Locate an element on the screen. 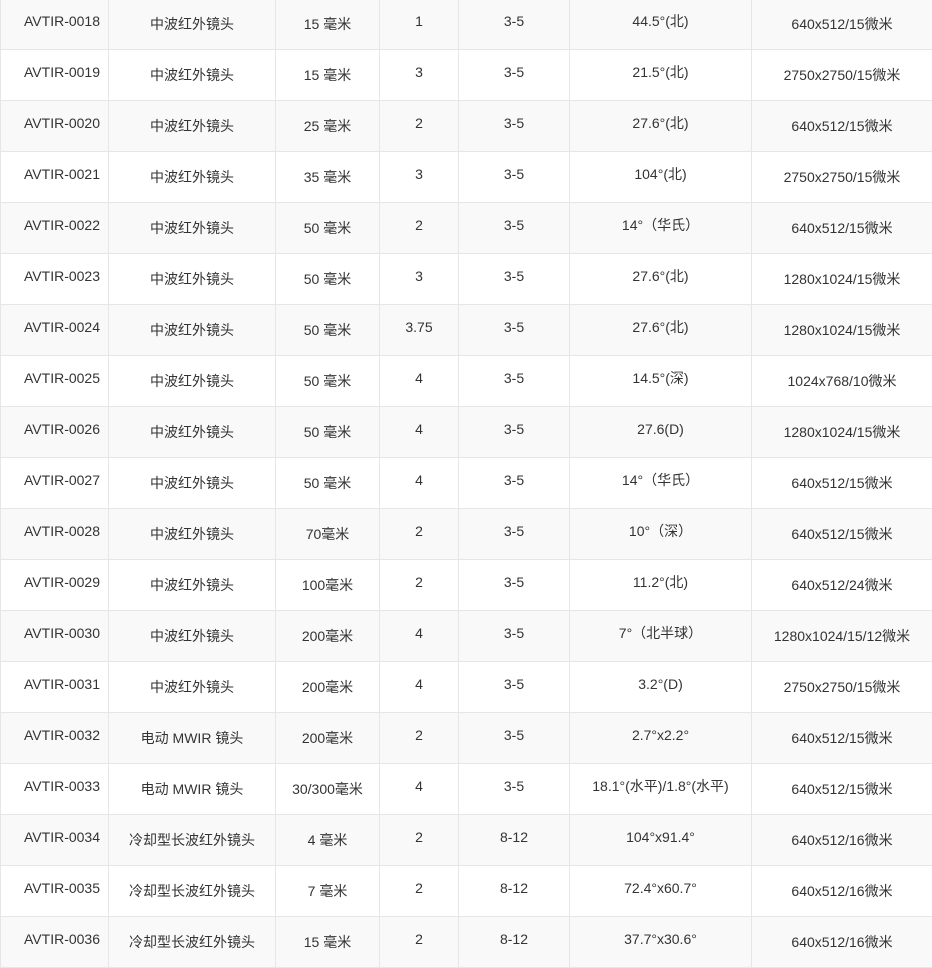 The width and height of the screenshot is (932, 968). cell-model: AVTIR-0026 is located at coordinates (55, 432).